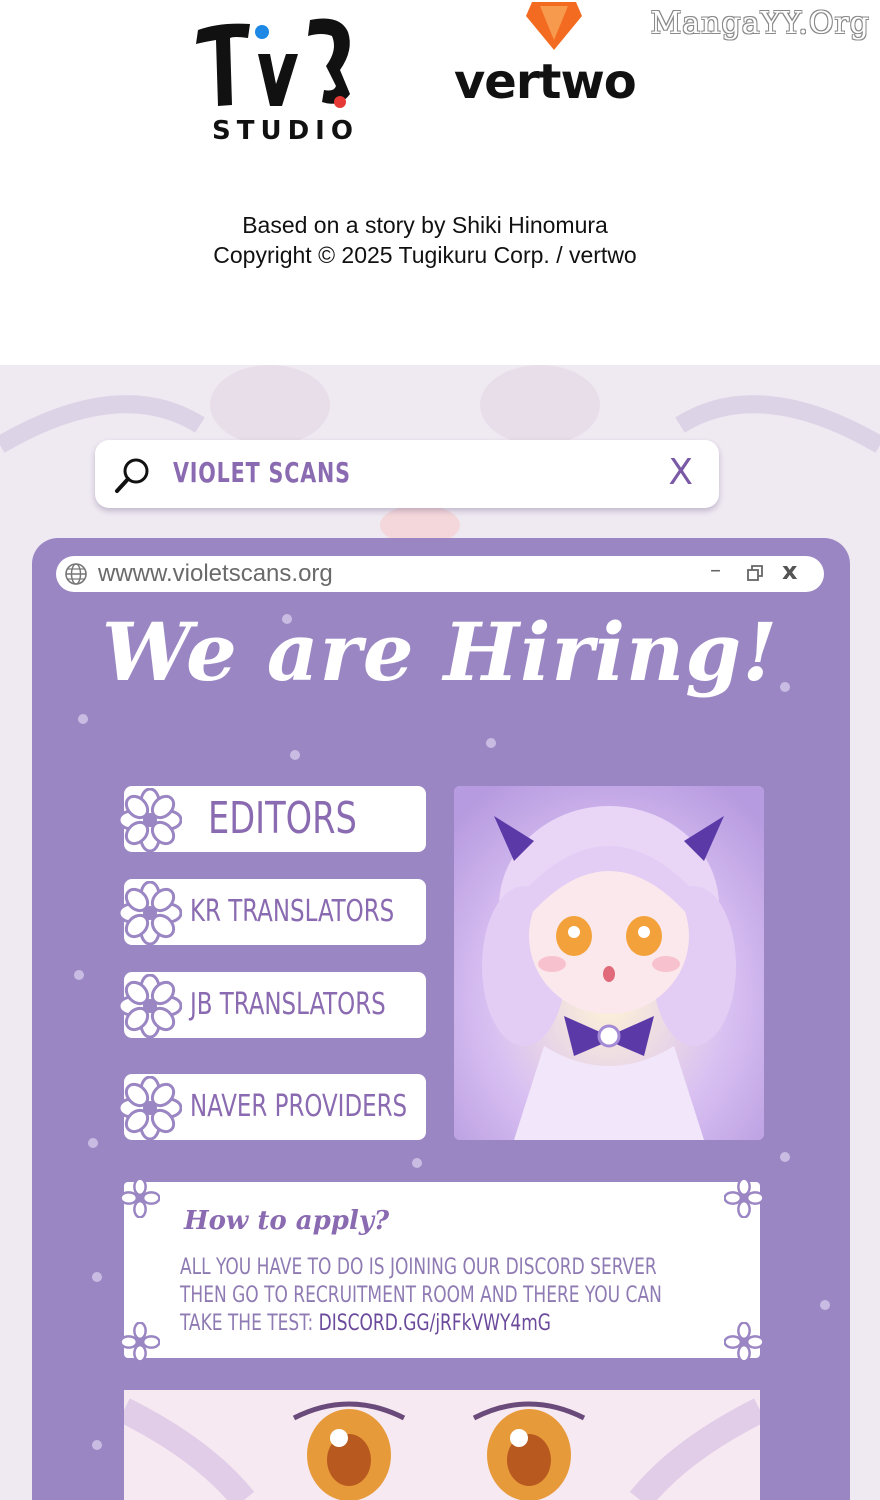  I want to click on role-label: KR TRANSLATORS, so click(292, 911).